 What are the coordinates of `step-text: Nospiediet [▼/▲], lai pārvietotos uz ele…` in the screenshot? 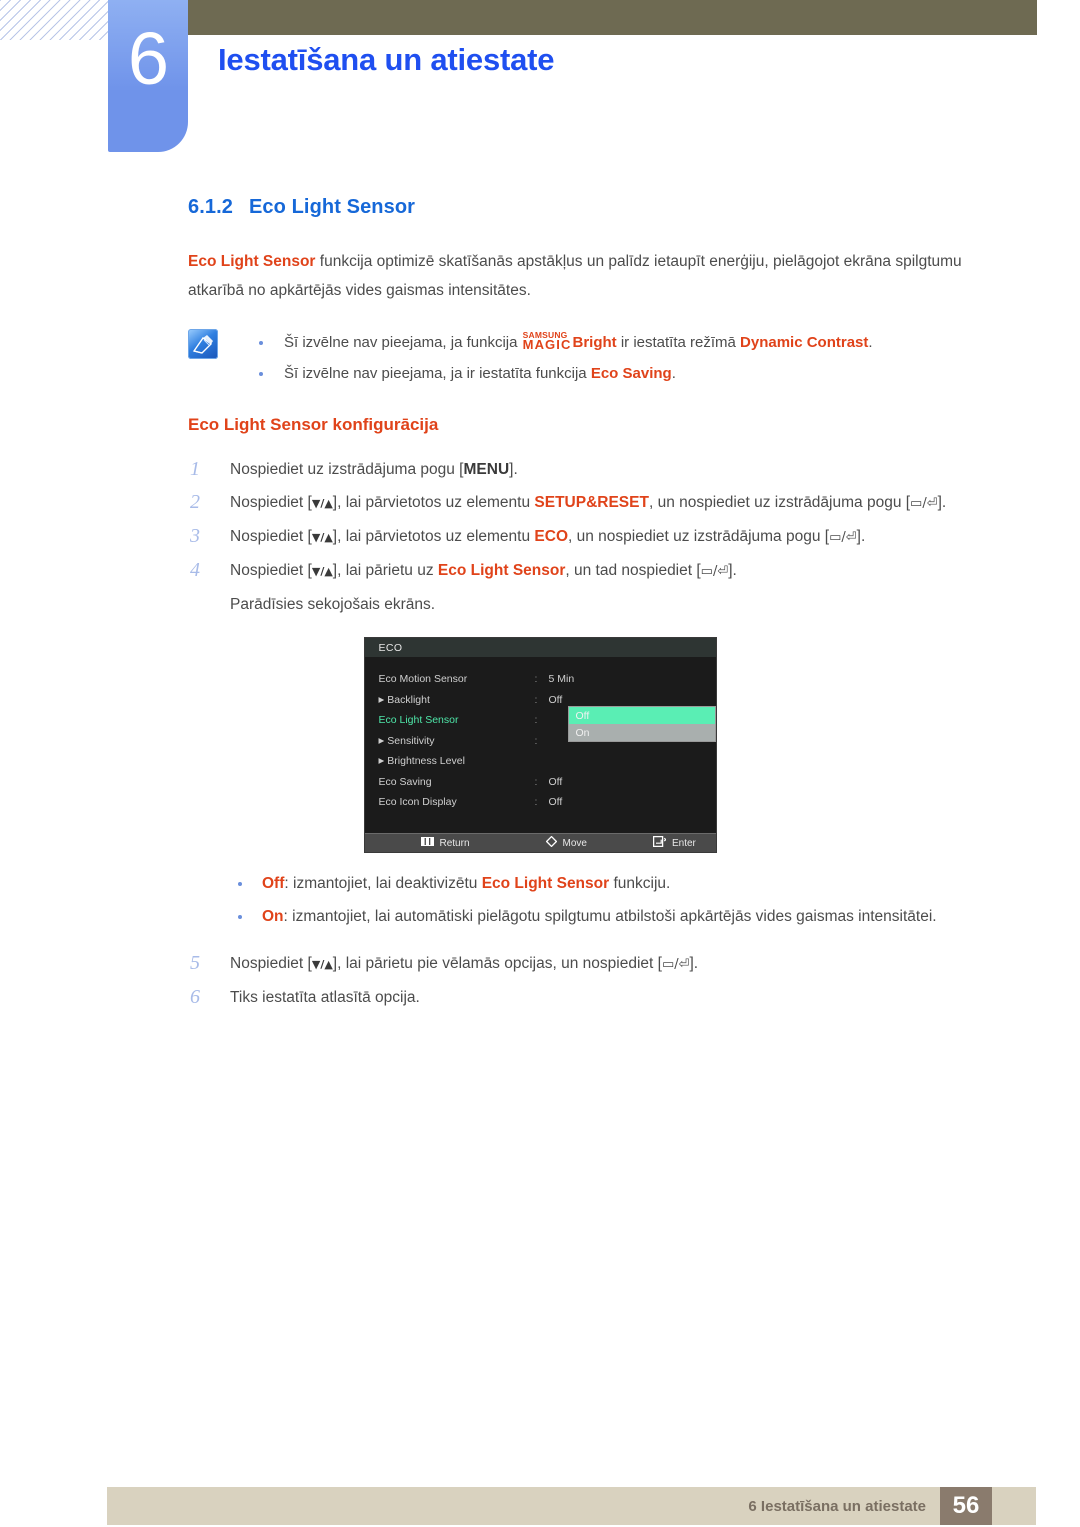 It's located at (620, 537).